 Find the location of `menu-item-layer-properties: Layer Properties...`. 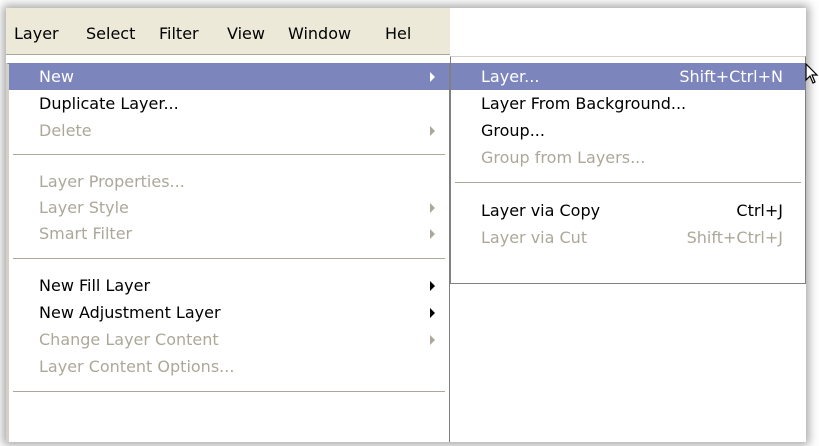

menu-item-layer-properties: Layer Properties... is located at coordinates (229, 181).